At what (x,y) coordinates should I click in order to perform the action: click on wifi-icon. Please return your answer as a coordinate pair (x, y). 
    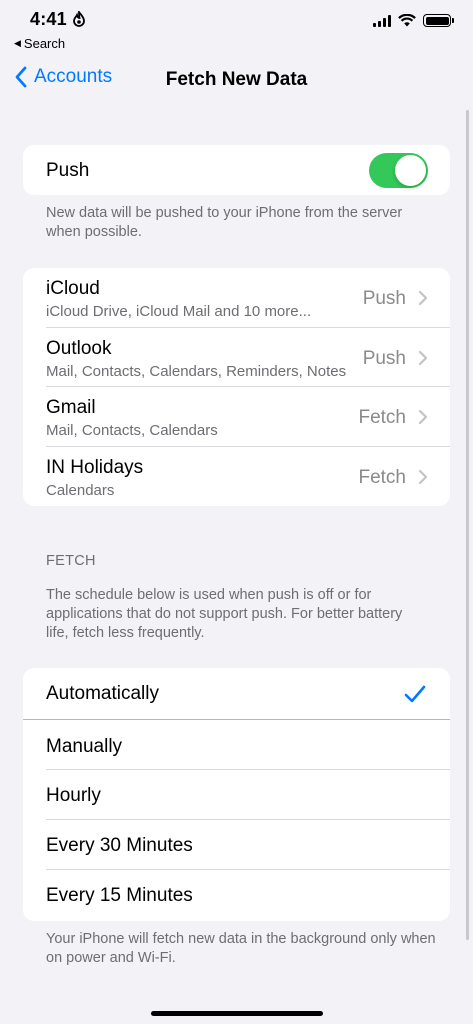
    Looking at the image, I should click on (407, 20).